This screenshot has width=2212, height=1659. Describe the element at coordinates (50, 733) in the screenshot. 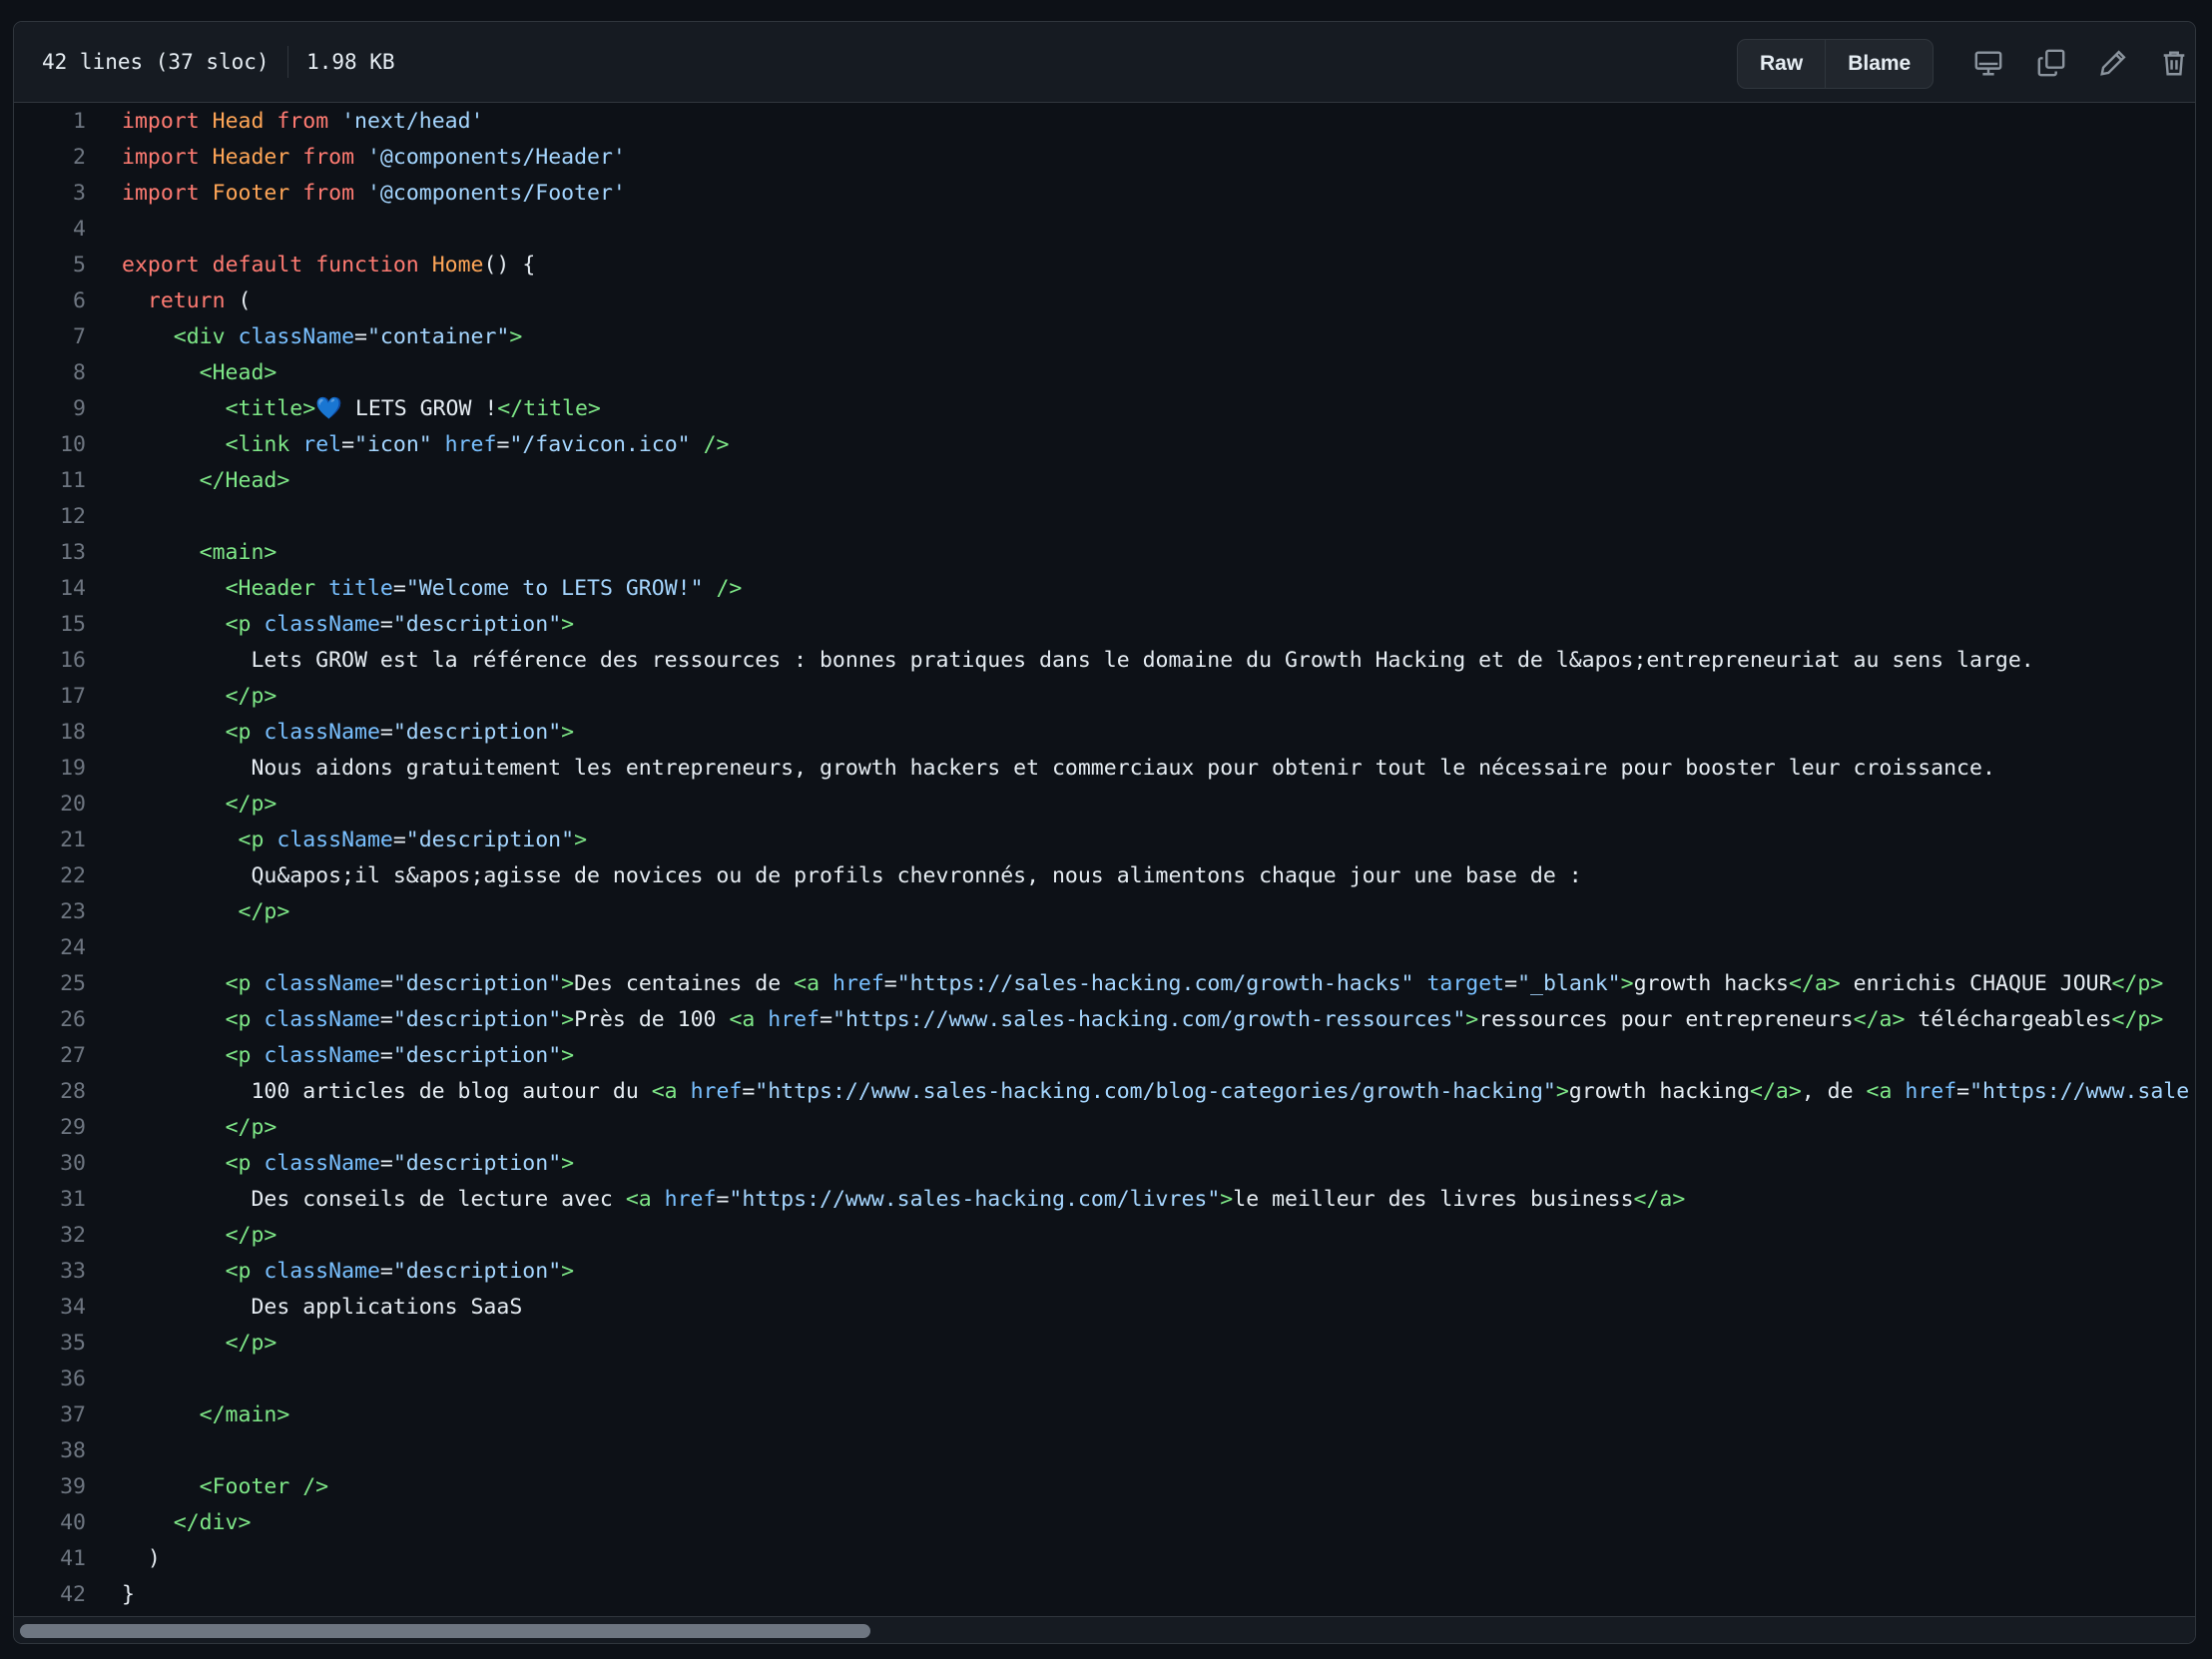

I see `line-number: 18` at that location.